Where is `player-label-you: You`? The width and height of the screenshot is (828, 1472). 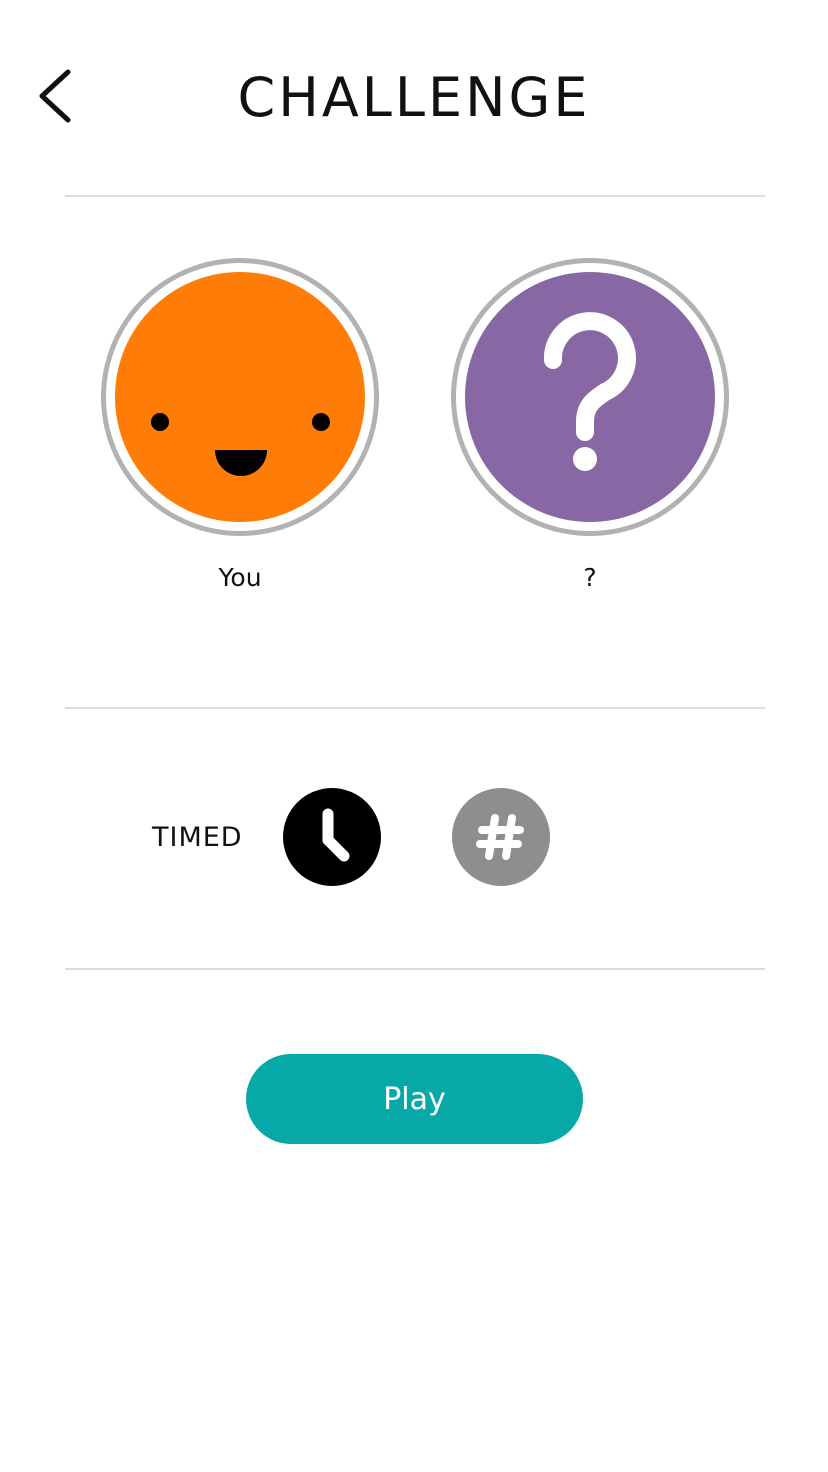 player-label-you: You is located at coordinates (240, 577).